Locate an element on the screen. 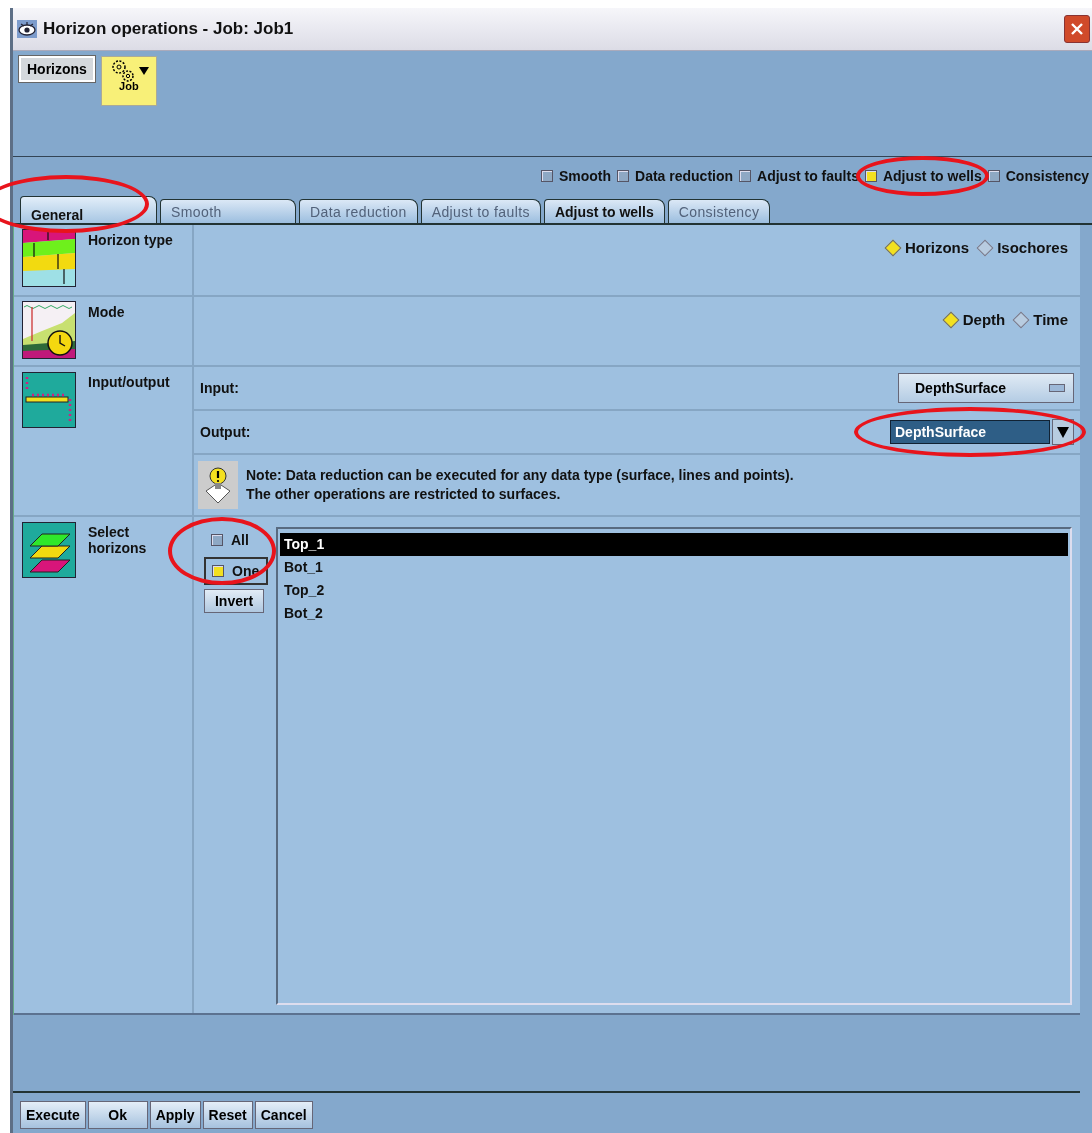 Image resolution: width=1092 pixels, height=1133 pixels. section-label: Input/output is located at coordinates (129, 382).